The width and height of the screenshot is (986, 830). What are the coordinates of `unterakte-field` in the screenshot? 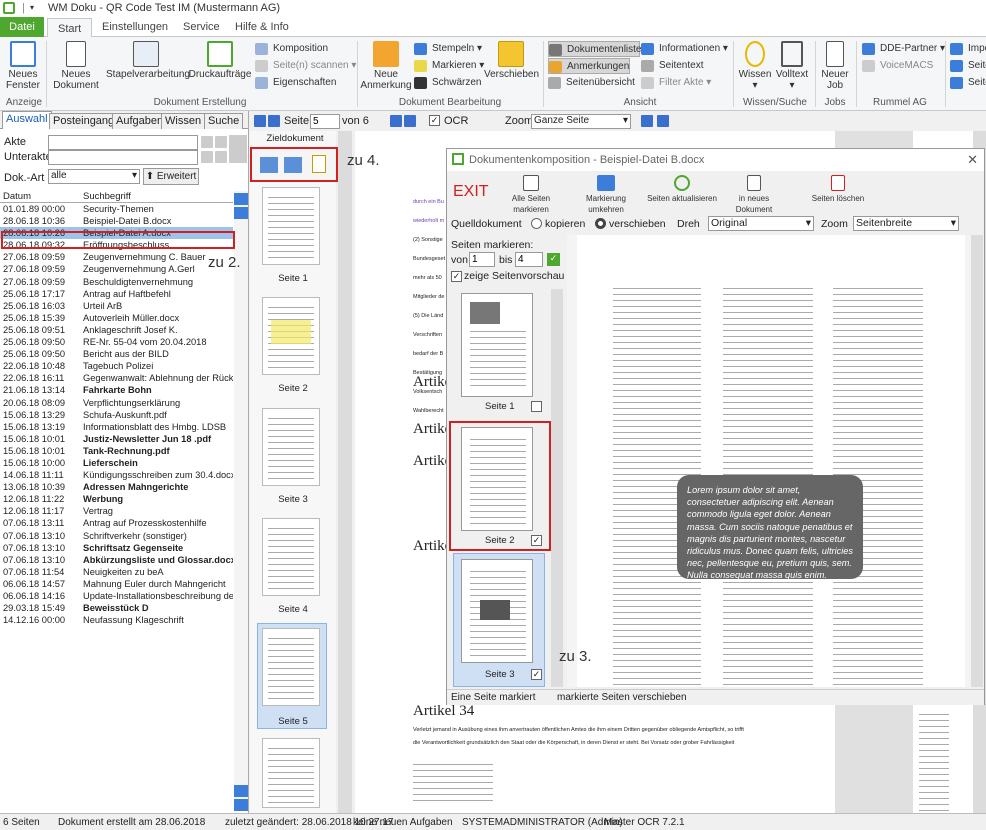 It's located at (123, 157).